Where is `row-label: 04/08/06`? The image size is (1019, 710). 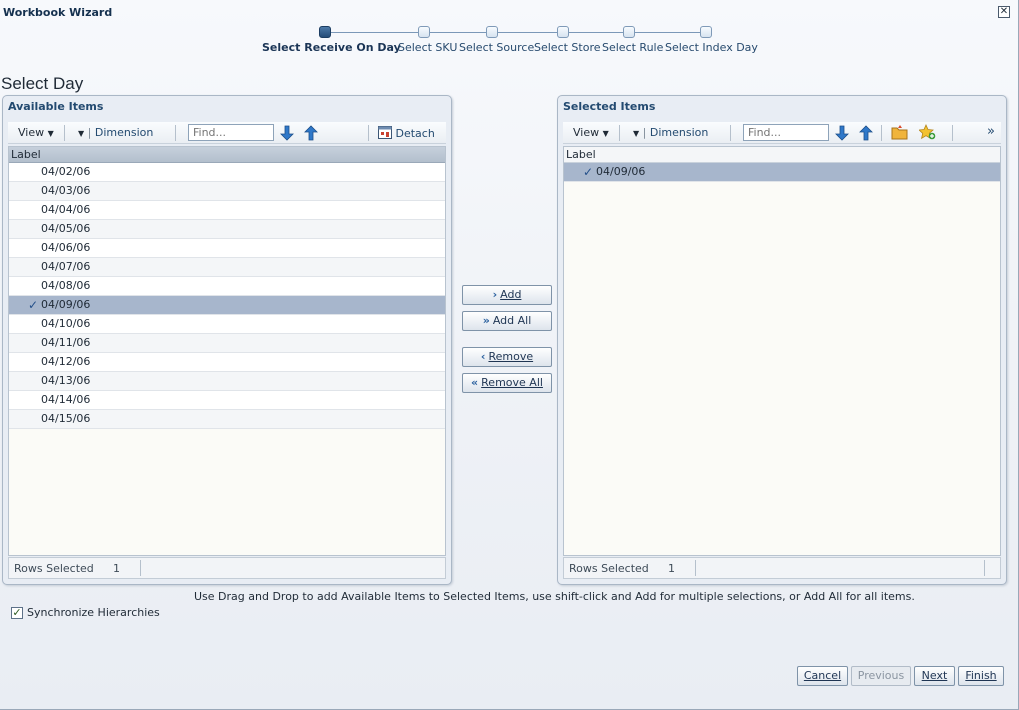
row-label: 04/08/06 is located at coordinates (66, 285).